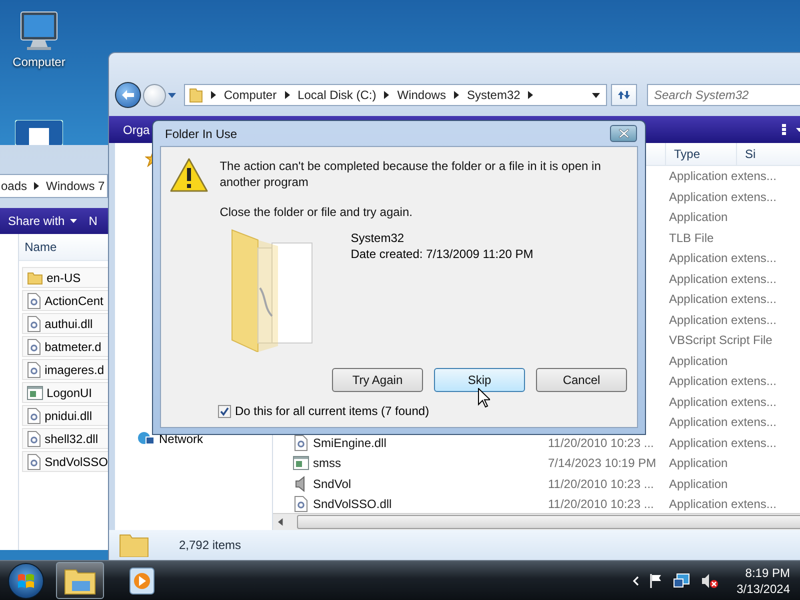 Image resolution: width=800 pixels, height=600 pixels. Describe the element at coordinates (767, 572) in the screenshot. I see `clock-time: 8:19 PM` at that location.